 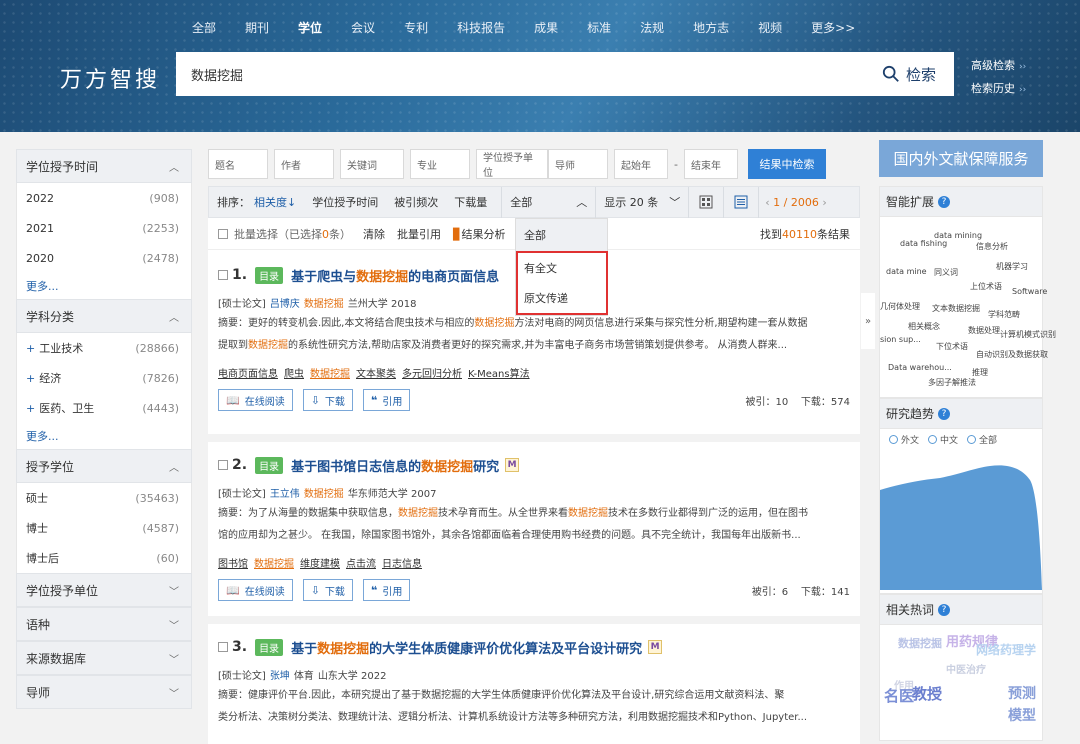 What do you see at coordinates (104, 466) in the screenshot?
I see `facet-degree-header: 授予学位 ︿` at bounding box center [104, 466].